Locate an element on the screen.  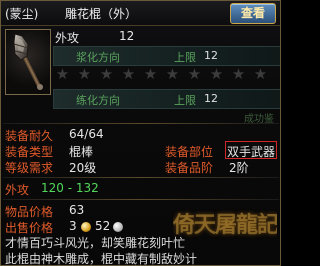
tooltip-header: (蒙尘) 雕花棍（外） 查看 is located at coordinates (140, 13).